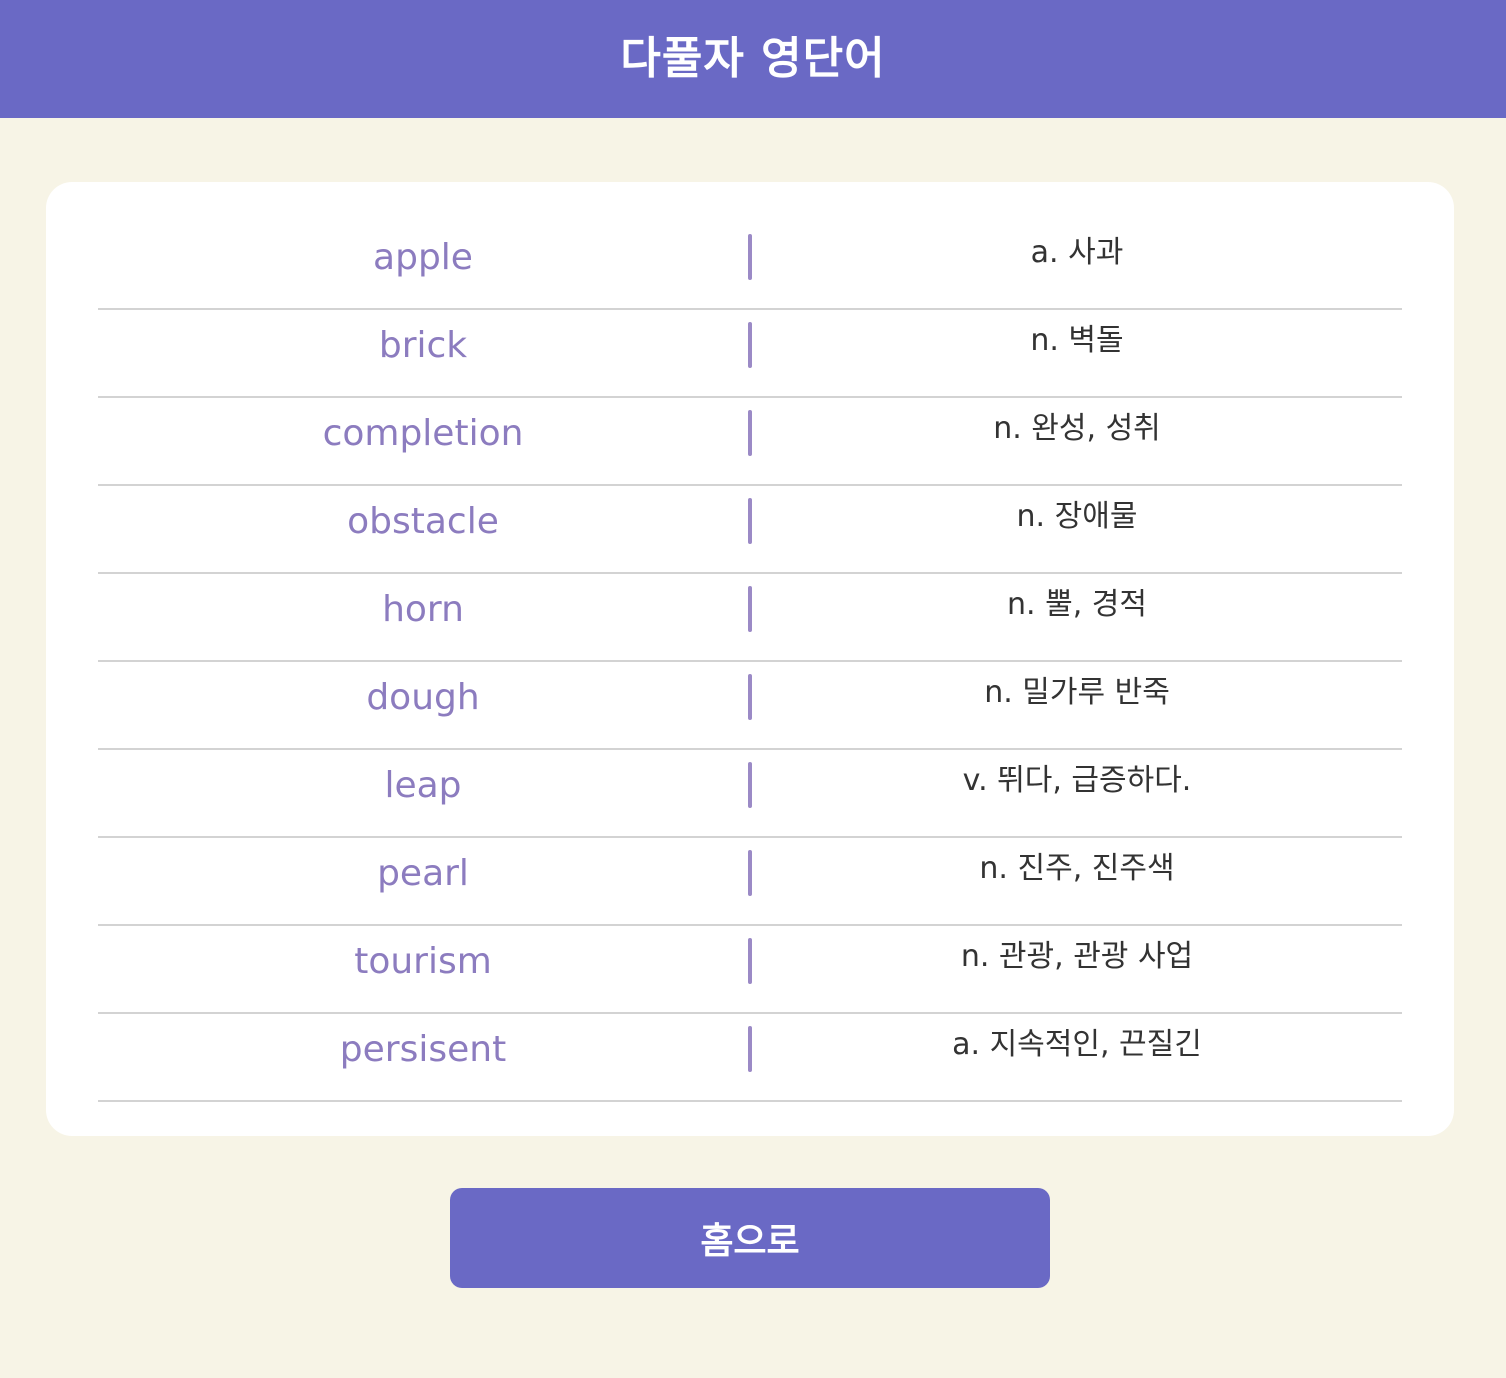 The width and height of the screenshot is (1506, 1378). I want to click on english-word: horn, so click(423, 609).